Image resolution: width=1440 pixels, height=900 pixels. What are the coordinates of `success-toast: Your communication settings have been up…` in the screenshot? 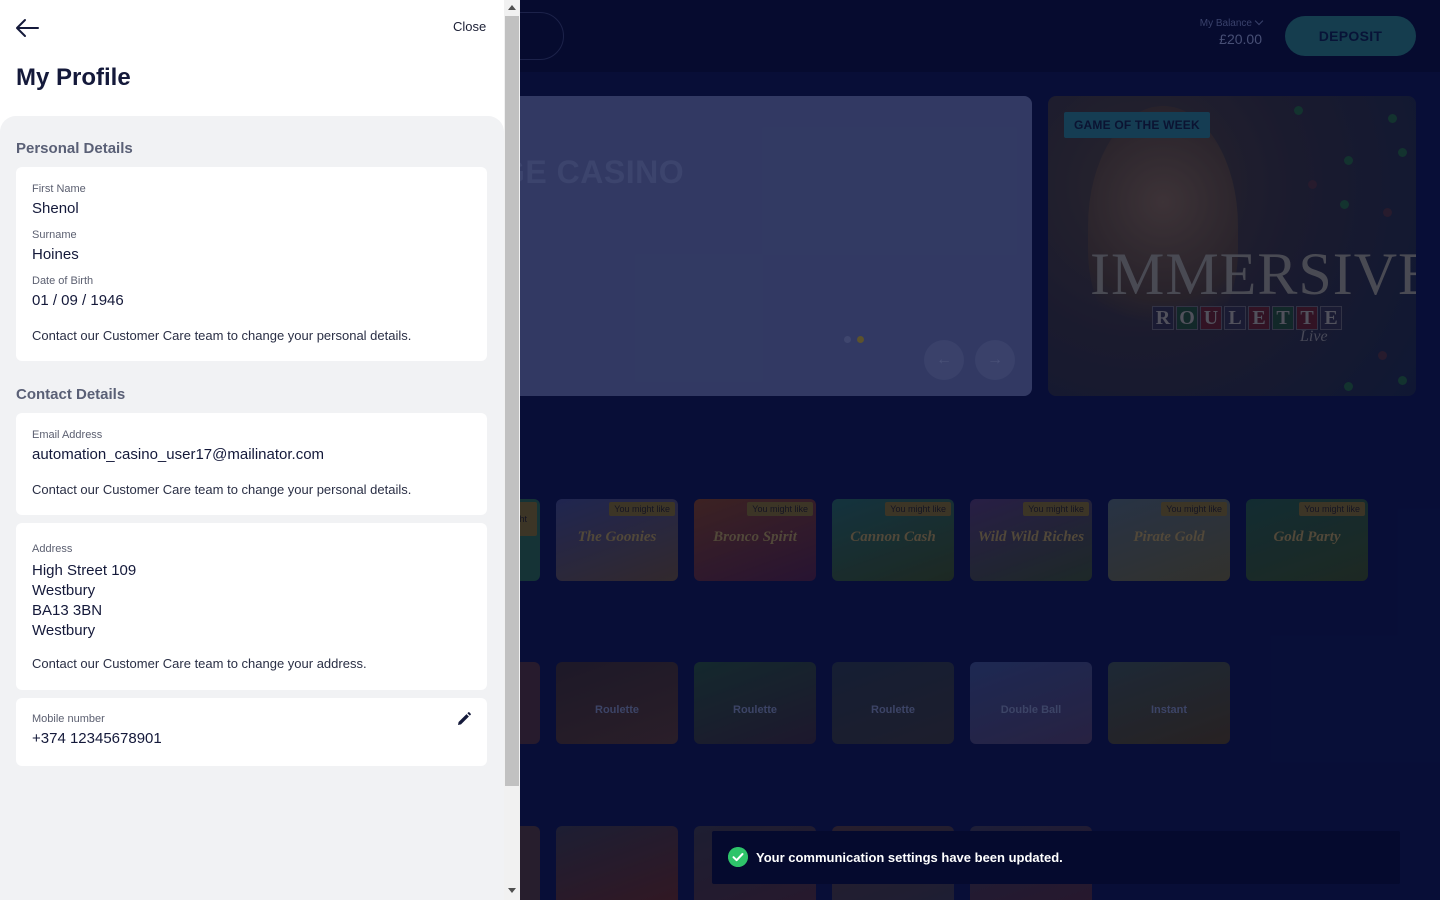 It's located at (1056, 857).